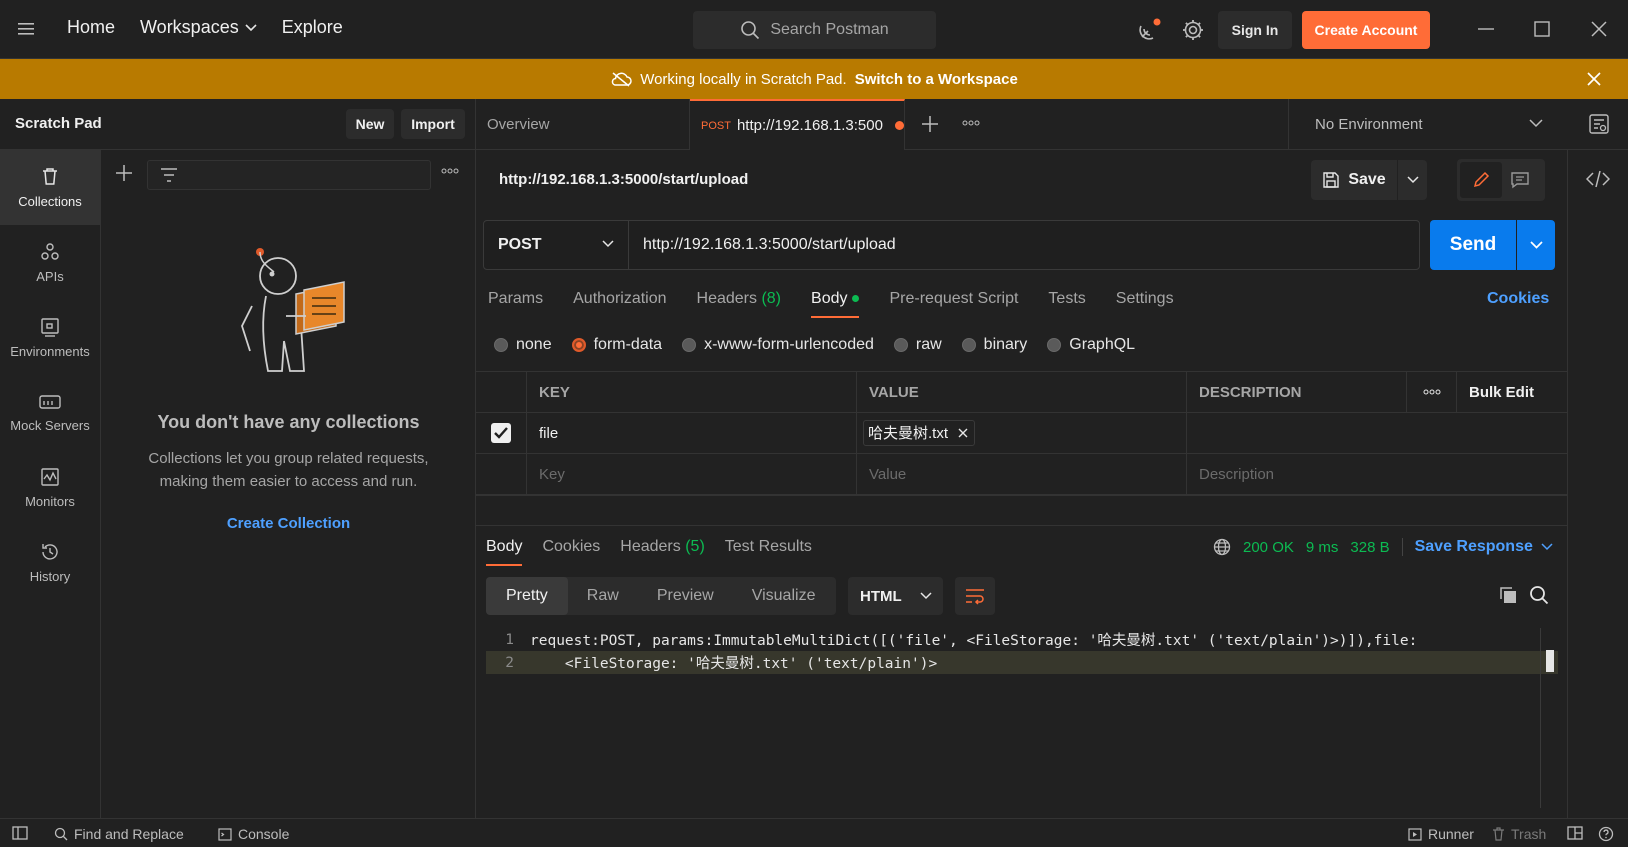 This screenshot has height=847, width=1628. Describe the element at coordinates (1193, 30) in the screenshot. I see `gear-icon` at that location.